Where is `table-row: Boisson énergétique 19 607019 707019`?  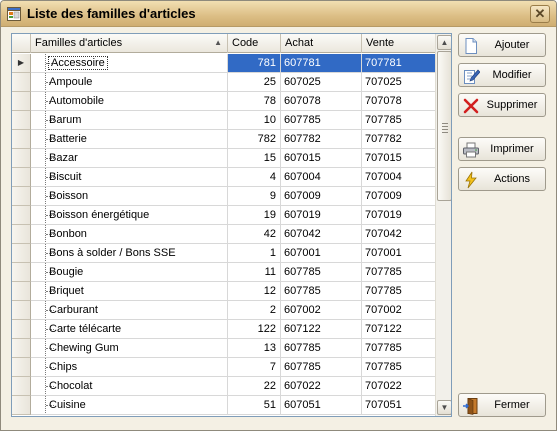
table-row: Boisson énergétique 19 607019 707019 is located at coordinates (228, 215).